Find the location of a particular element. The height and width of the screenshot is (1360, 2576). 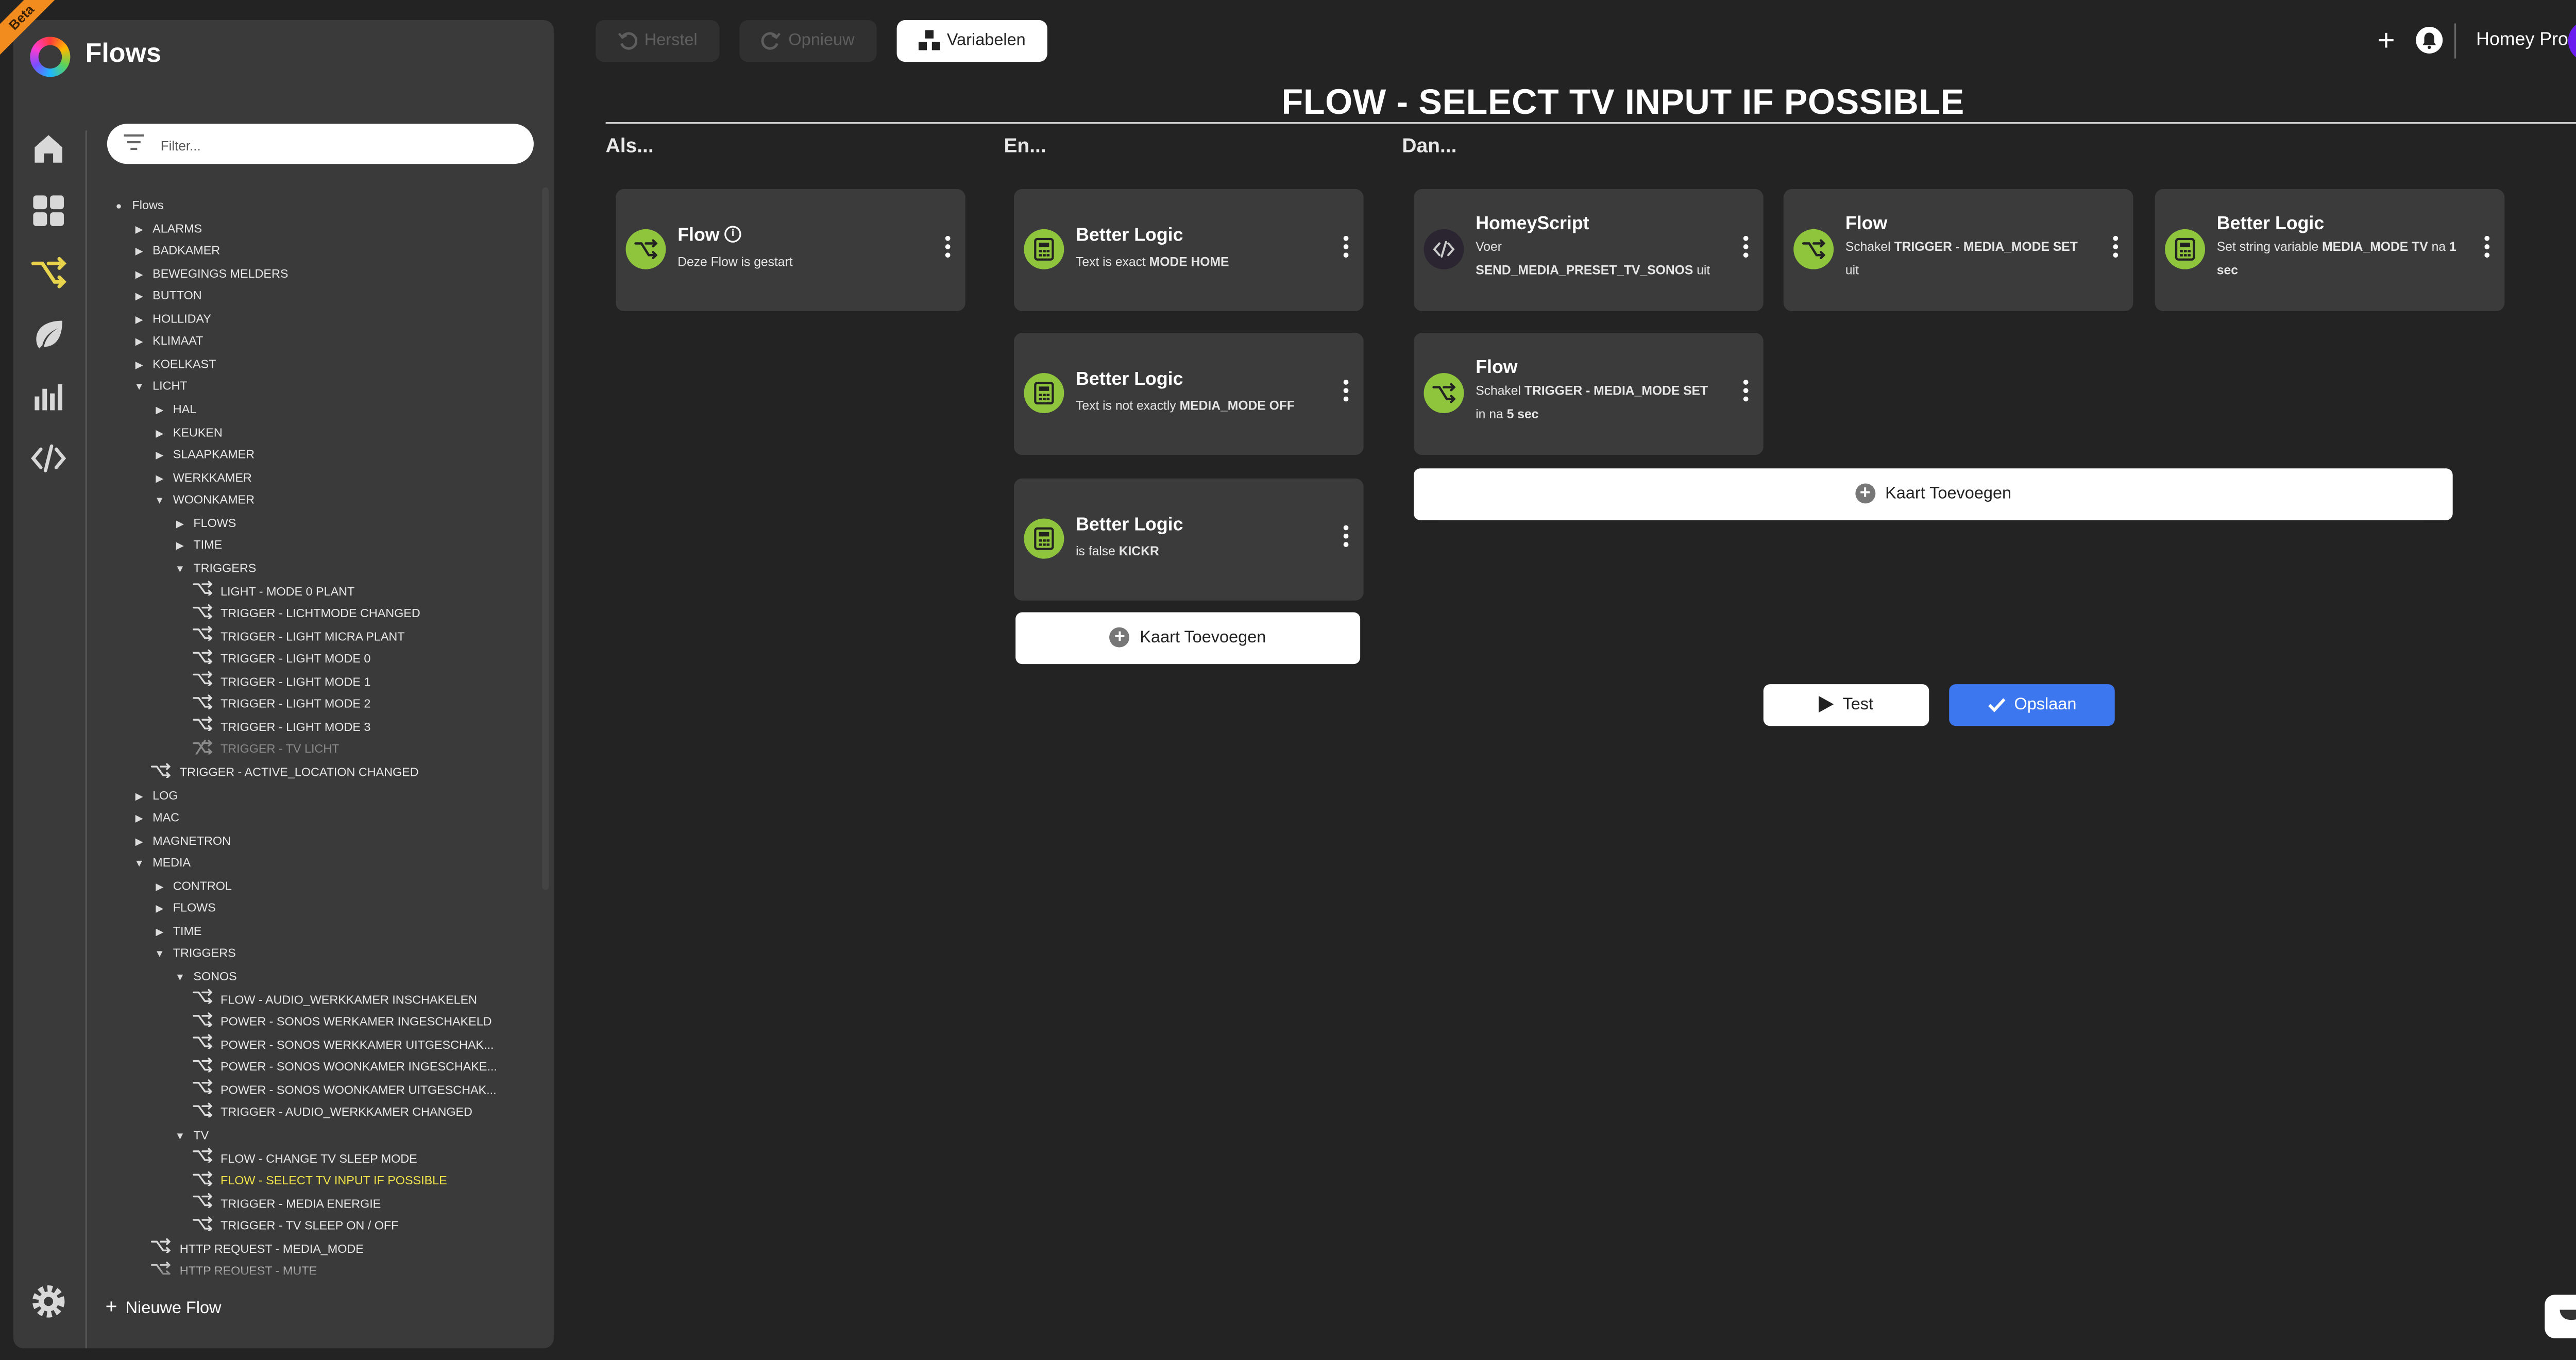

test-button: Test is located at coordinates (1846, 705).